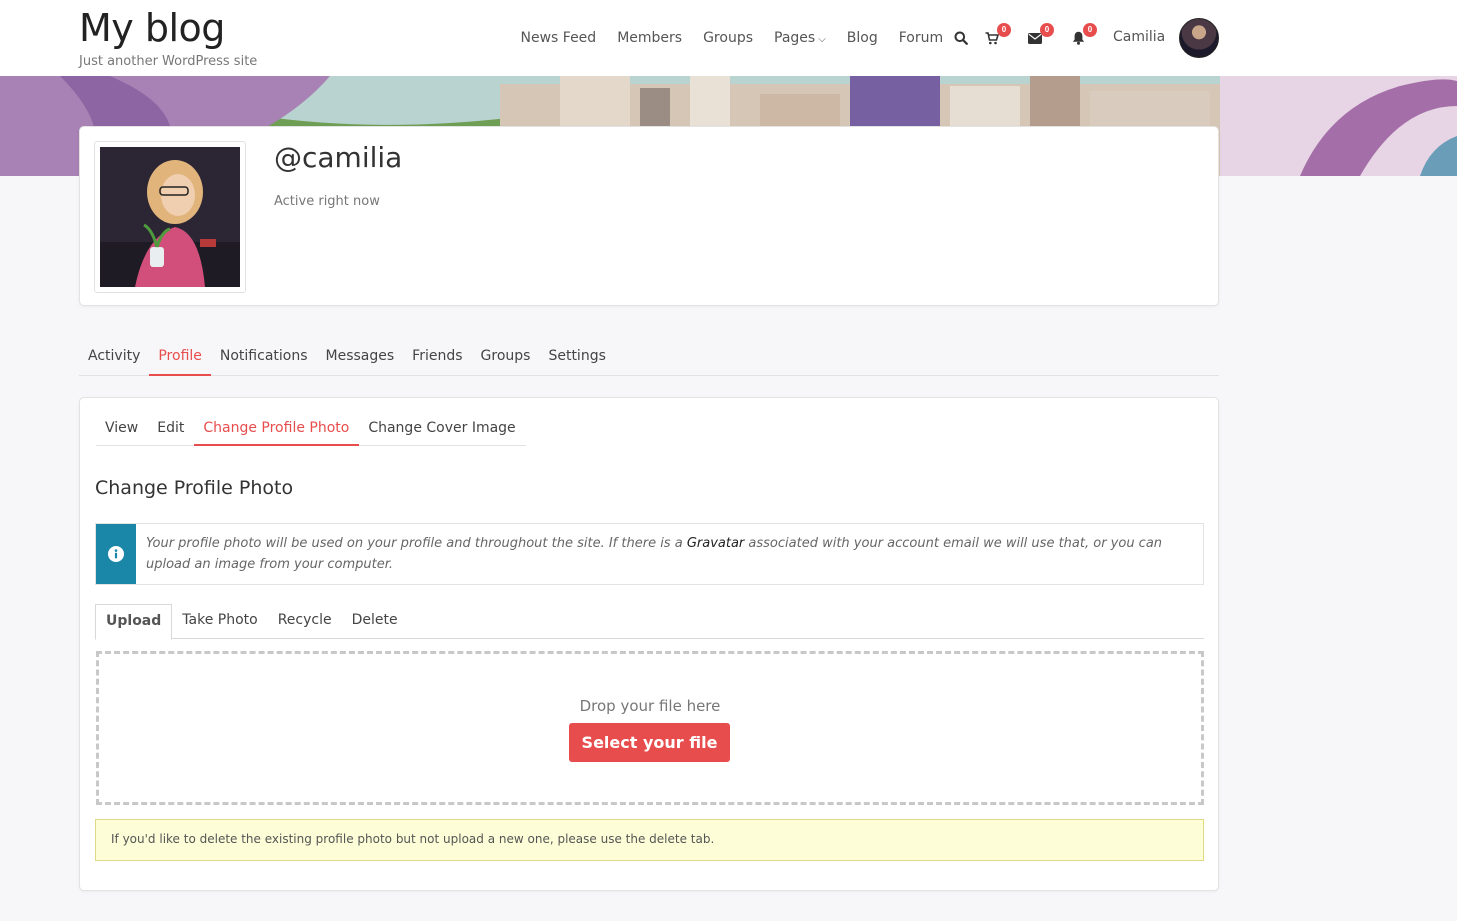 This screenshot has width=1457, height=921. Describe the element at coordinates (219, 621) in the screenshot. I see `tab-take-photo: Take Photo` at that location.